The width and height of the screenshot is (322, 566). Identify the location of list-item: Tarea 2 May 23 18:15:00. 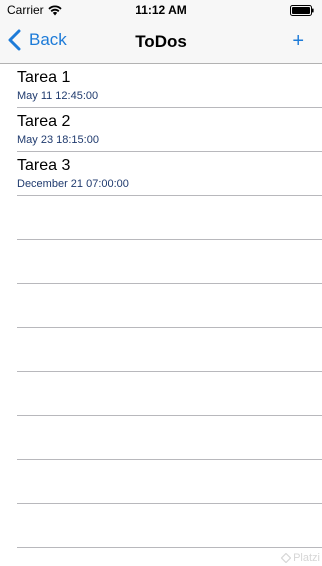
(161, 130).